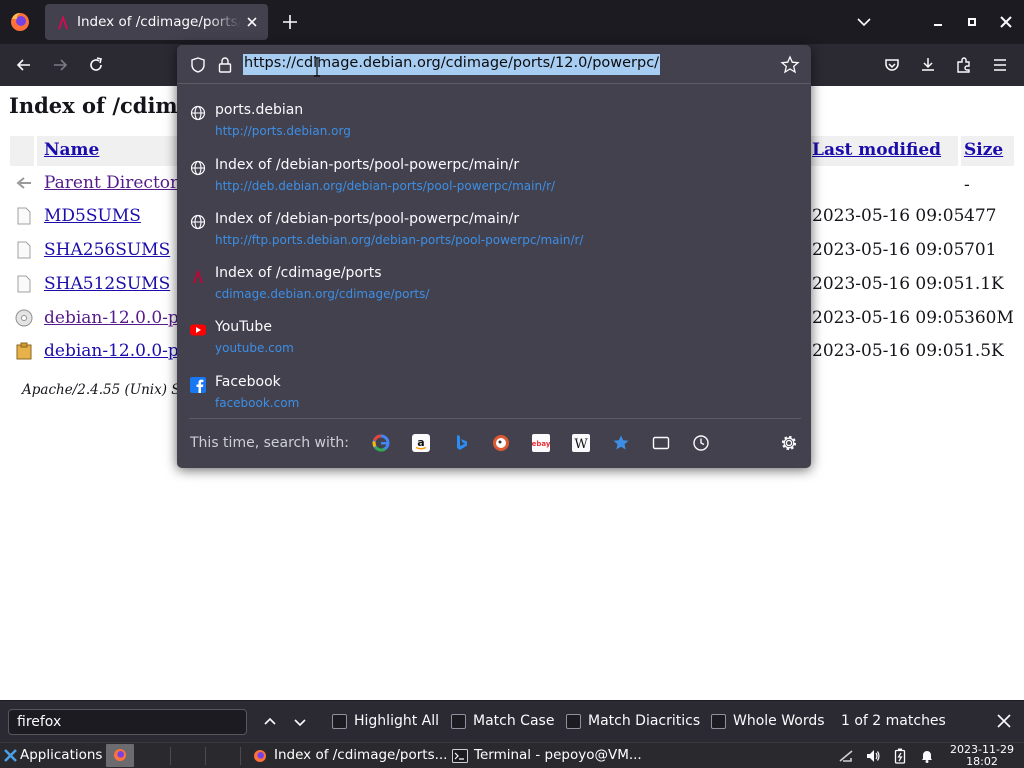 Image resolution: width=1024 pixels, height=768 pixels. I want to click on archive-icon, so click(24, 351).